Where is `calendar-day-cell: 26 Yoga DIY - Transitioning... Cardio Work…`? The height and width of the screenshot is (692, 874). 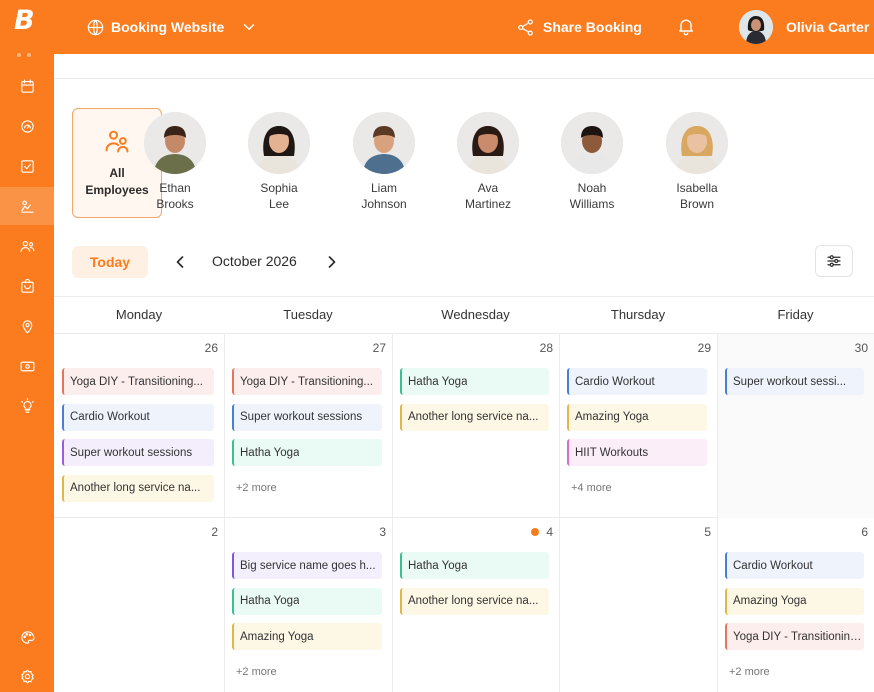
calendar-day-cell: 26 Yoga DIY - Transitioning... Cardio Work… is located at coordinates (139, 426).